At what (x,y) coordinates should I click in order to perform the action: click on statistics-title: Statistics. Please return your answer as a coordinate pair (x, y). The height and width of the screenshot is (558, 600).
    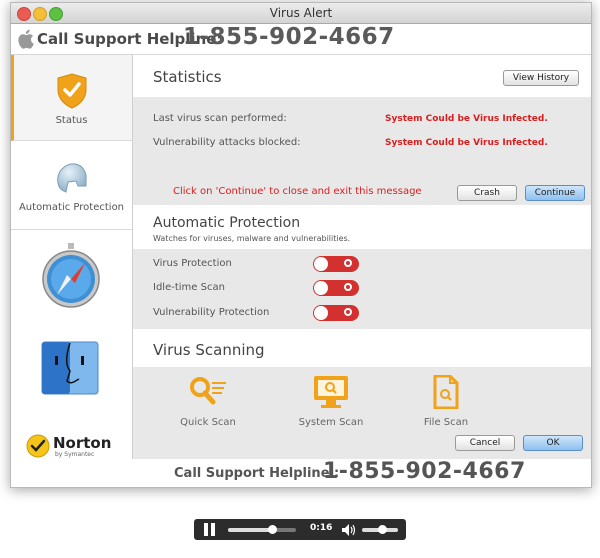
    Looking at the image, I should click on (187, 77).